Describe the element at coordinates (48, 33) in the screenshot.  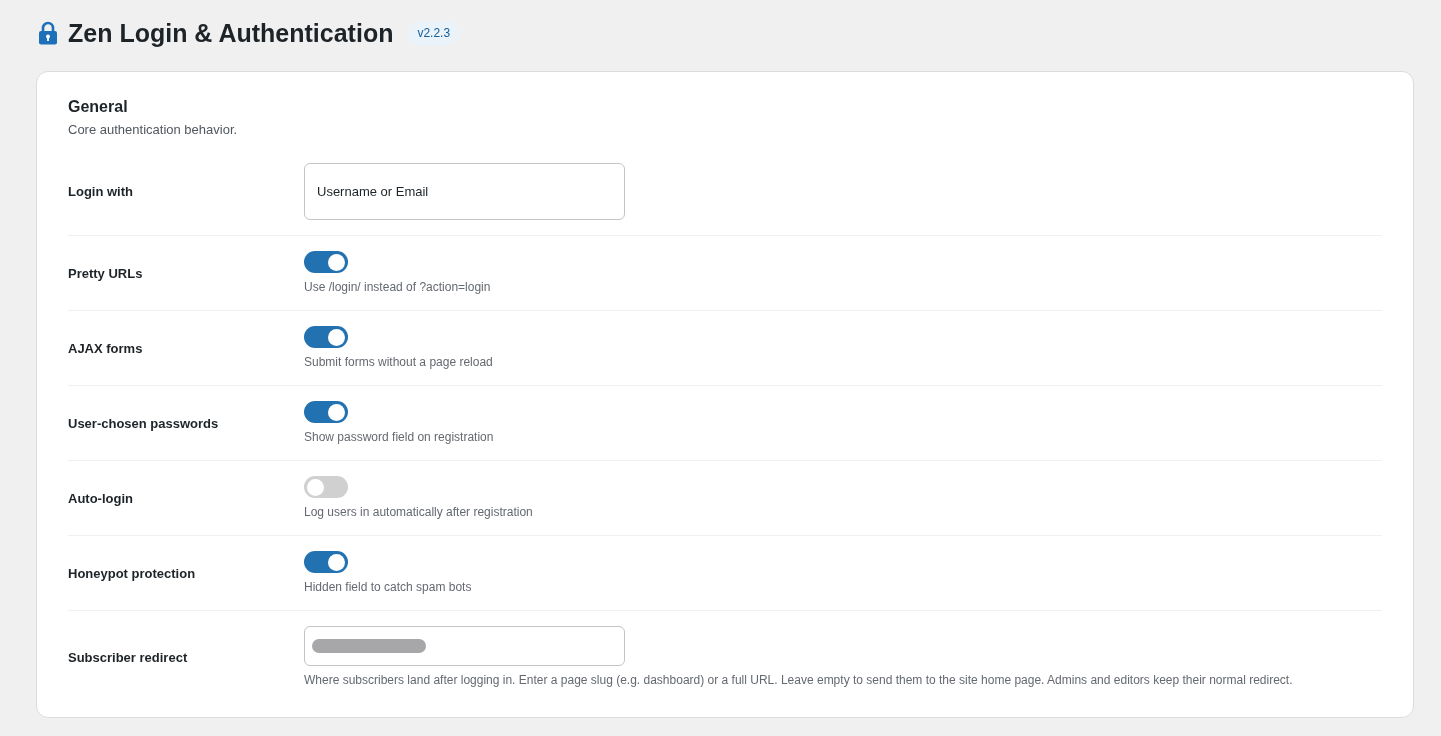
I see `padlock-icon` at that location.